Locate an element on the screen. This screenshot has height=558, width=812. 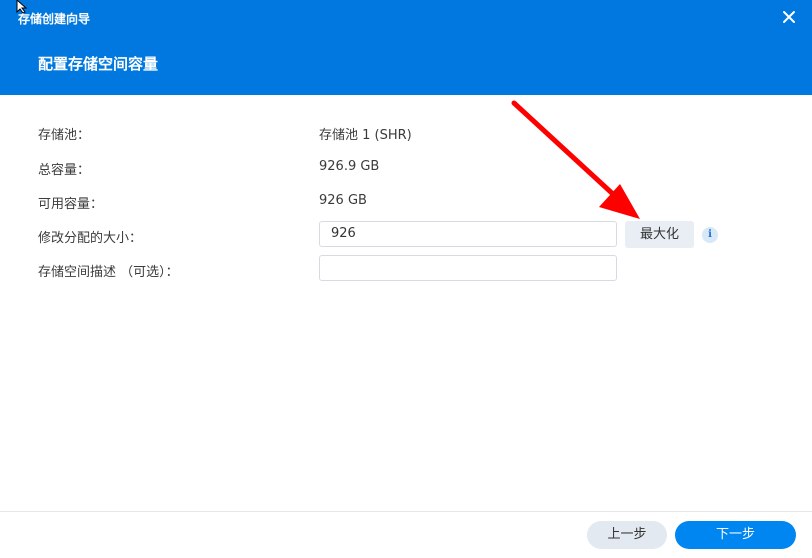
next-button: 下一步 is located at coordinates (735, 535).